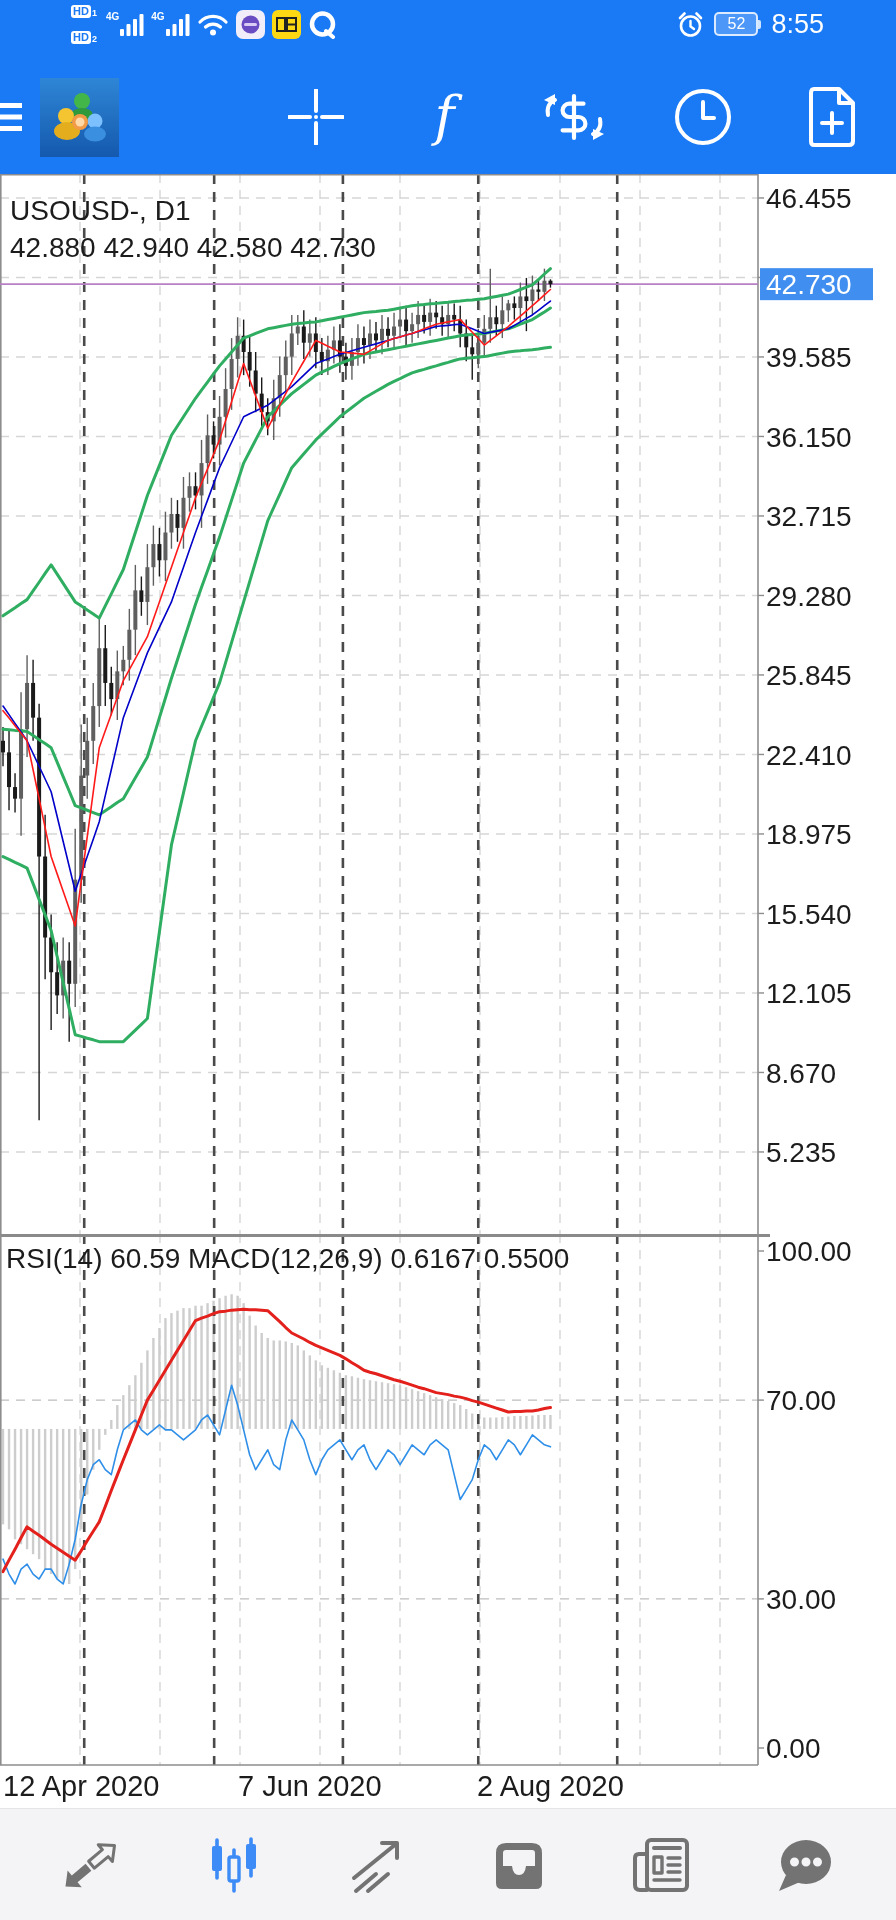 This screenshot has height=1920, width=896. I want to click on price-label: 32.715, so click(809, 517).